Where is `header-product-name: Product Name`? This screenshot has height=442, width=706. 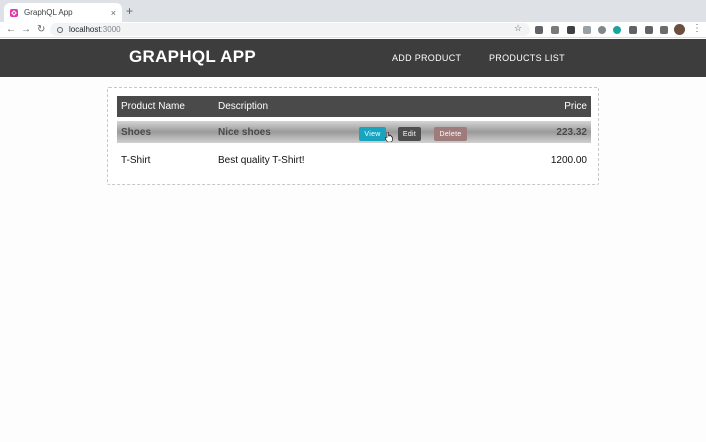
header-product-name: Product Name is located at coordinates (153, 106).